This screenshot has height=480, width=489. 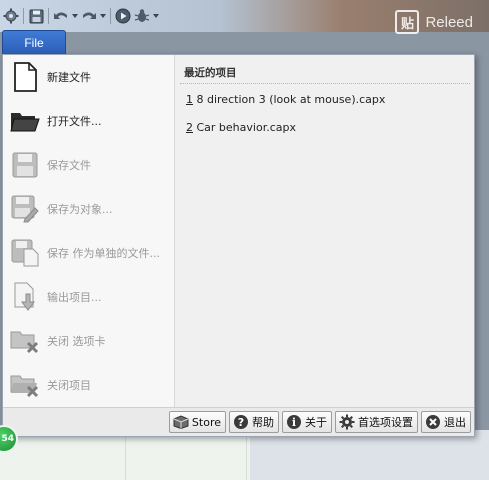 What do you see at coordinates (455, 422) in the screenshot?
I see `exit-button-label: 退出` at bounding box center [455, 422].